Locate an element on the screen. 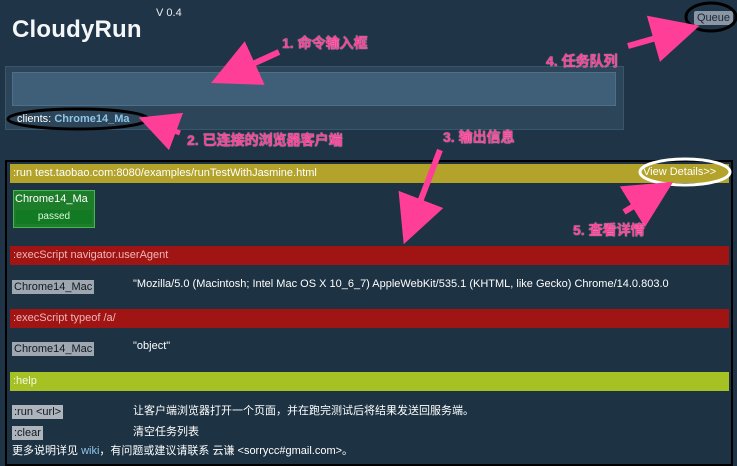  help-row: :clear is located at coordinates (27, 432).